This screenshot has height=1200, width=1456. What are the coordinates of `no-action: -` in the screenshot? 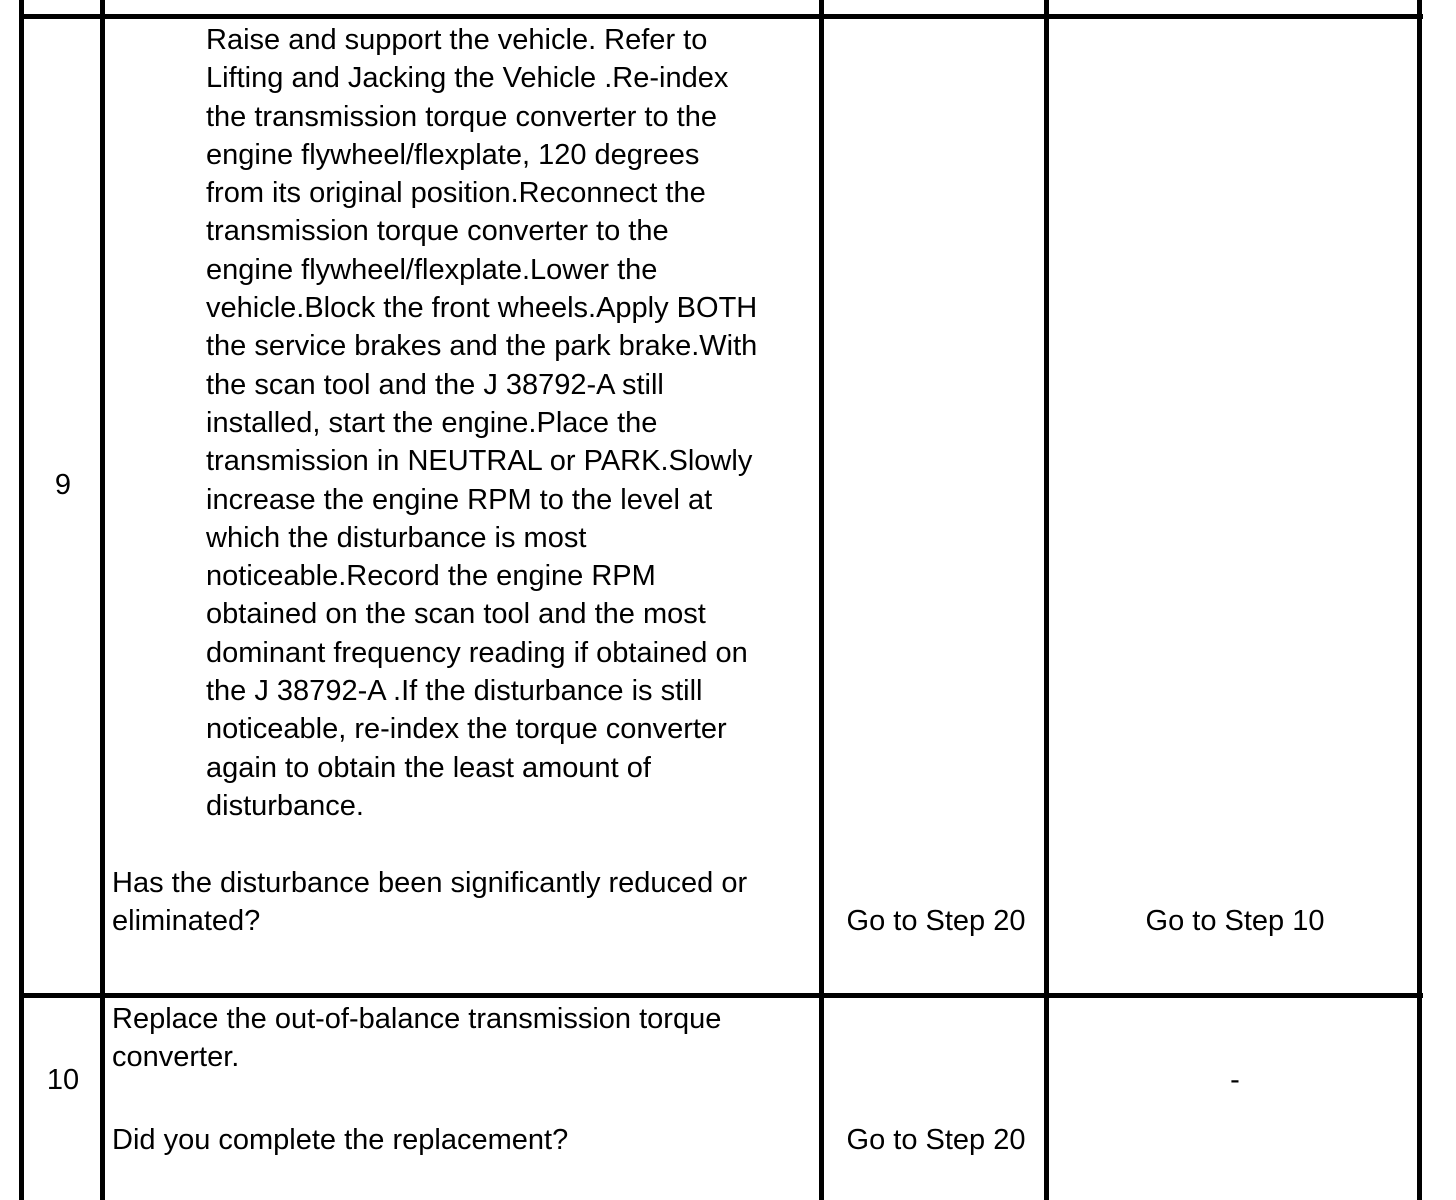 It's located at (1235, 1080).